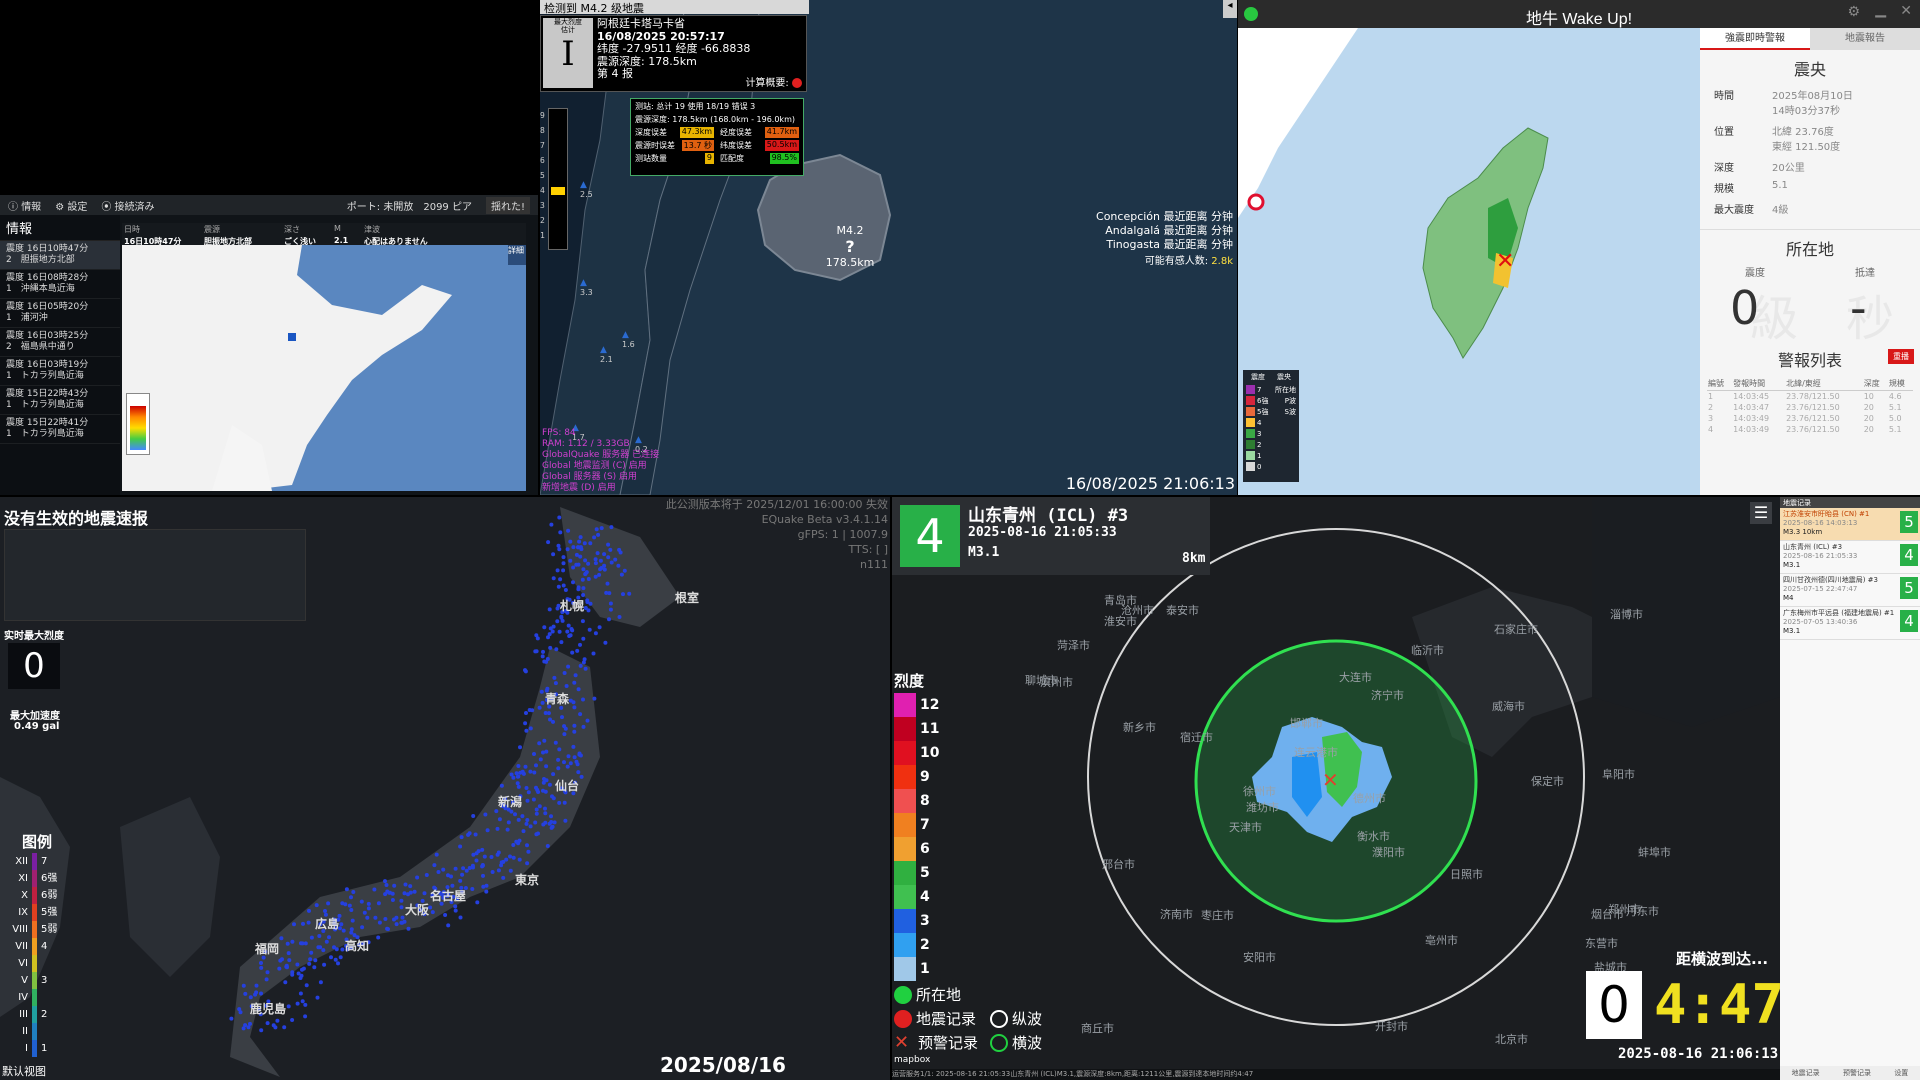  I want to click on event-list-item: 山东青州 (ICL) #3 2025-08-16 21:05:33 M3.1 4, so click(1850, 557).